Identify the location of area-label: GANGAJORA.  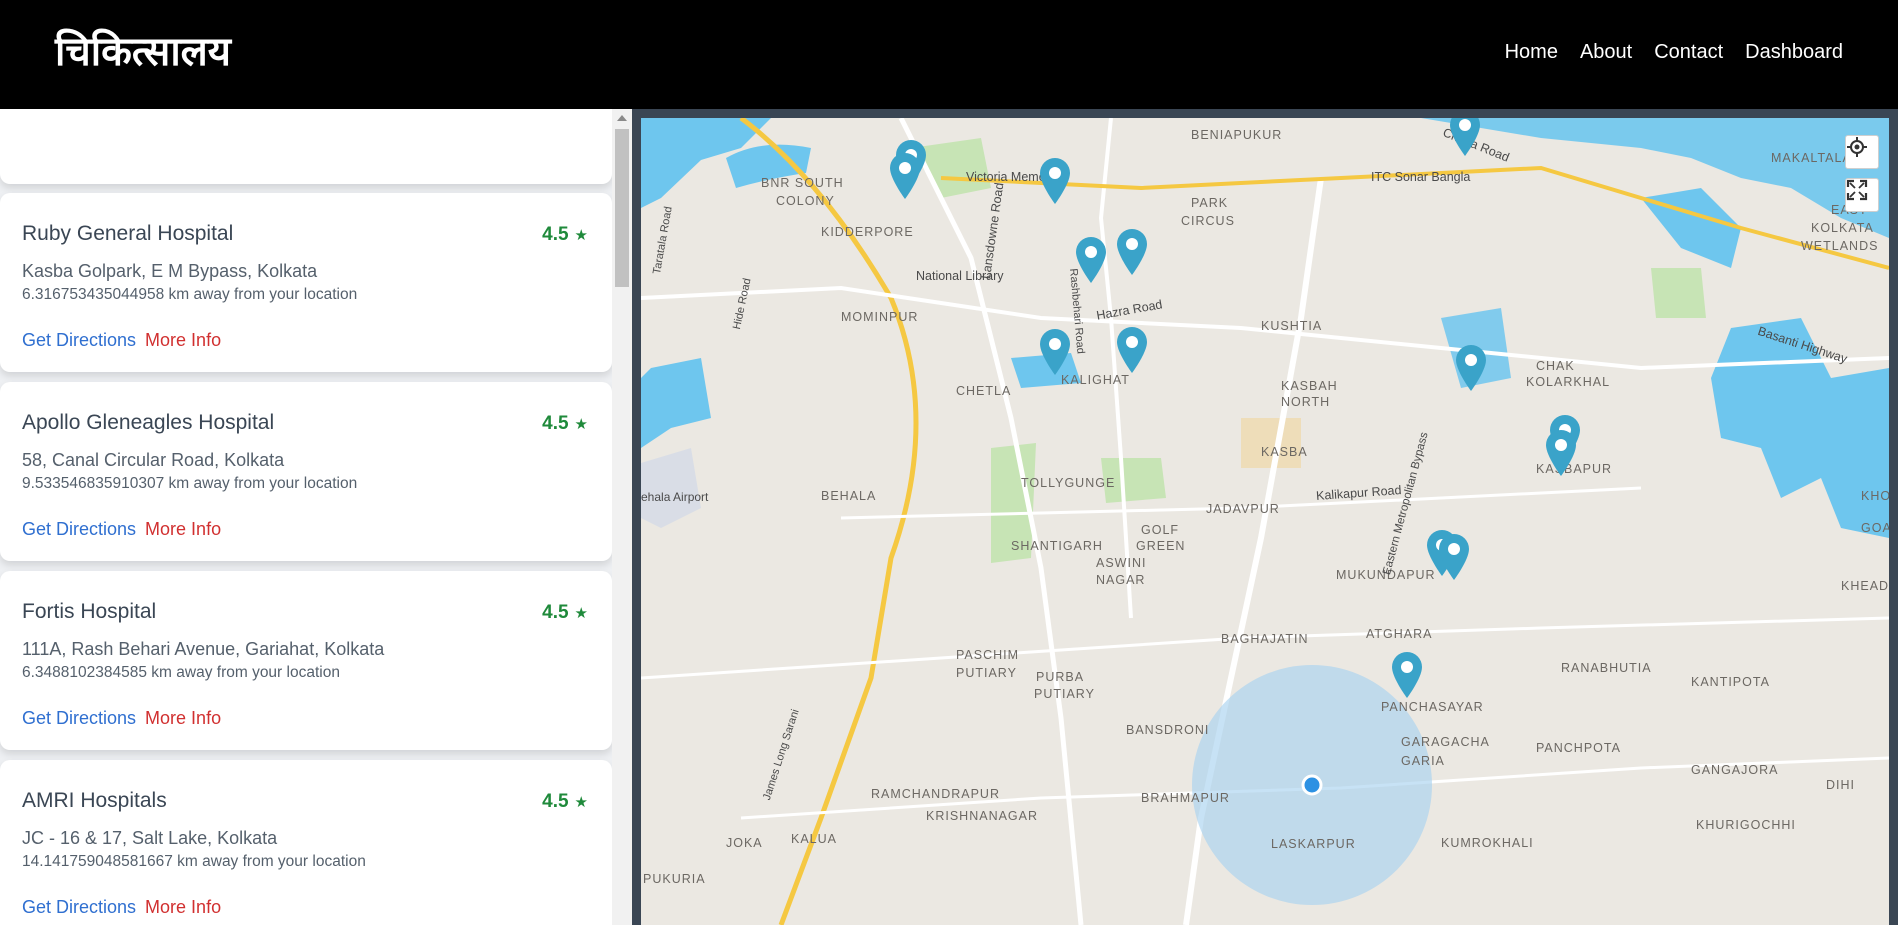
(1735, 770).